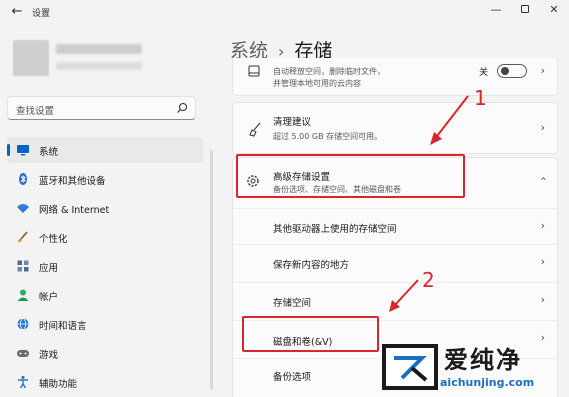 This screenshot has height=397, width=569. I want to click on toggle-state-label: 关, so click(484, 73).